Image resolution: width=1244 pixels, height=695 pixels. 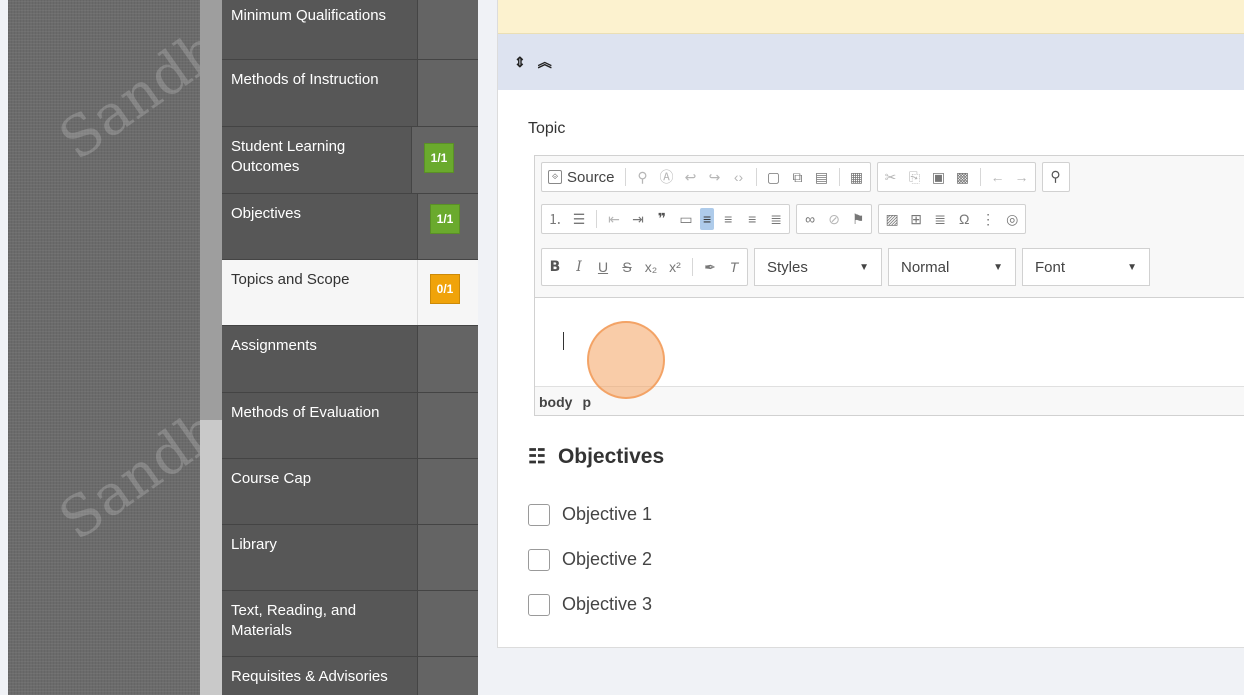 I want to click on sidebar-item-methods-of-instruction: Methods of Instruction, so click(x=350, y=93).